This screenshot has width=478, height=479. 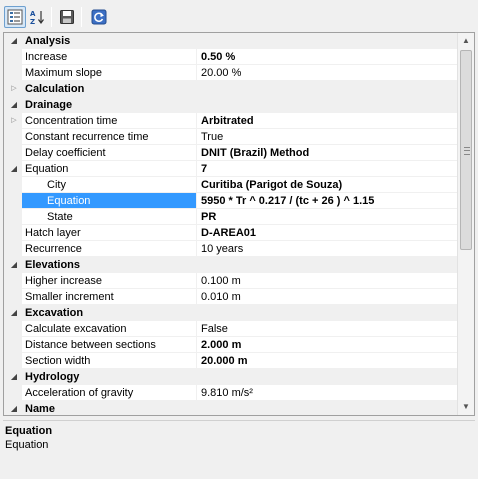 What do you see at coordinates (109, 281) in the screenshot?
I see `property-name: Higher increase` at bounding box center [109, 281].